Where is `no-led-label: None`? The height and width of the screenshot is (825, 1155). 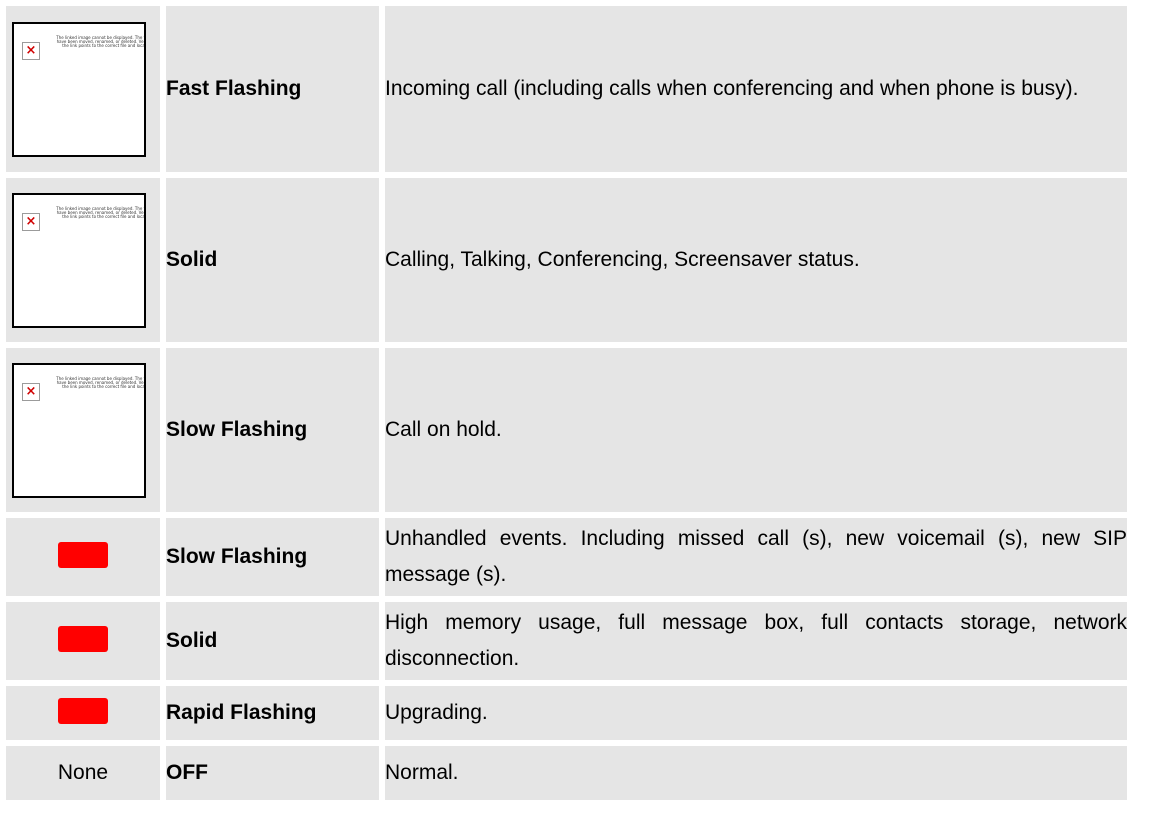 no-led-label: None is located at coordinates (83, 772).